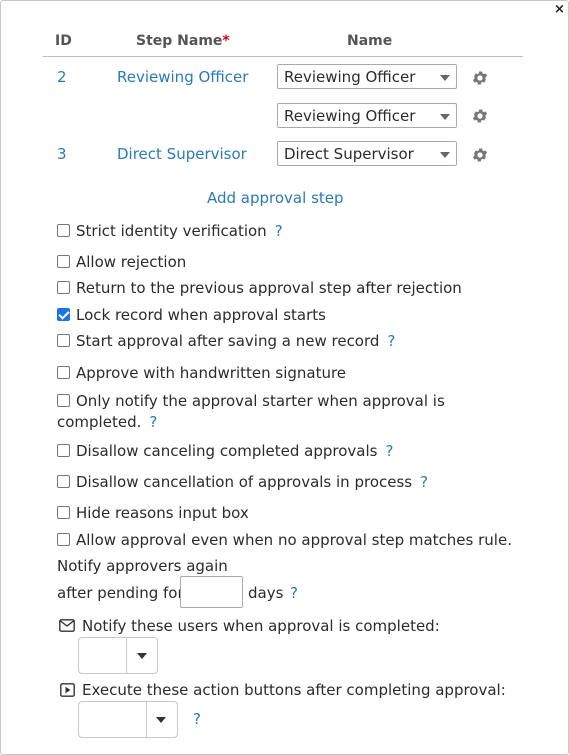  Describe the element at coordinates (370, 41) in the screenshot. I see `column-header-name: Name` at that location.